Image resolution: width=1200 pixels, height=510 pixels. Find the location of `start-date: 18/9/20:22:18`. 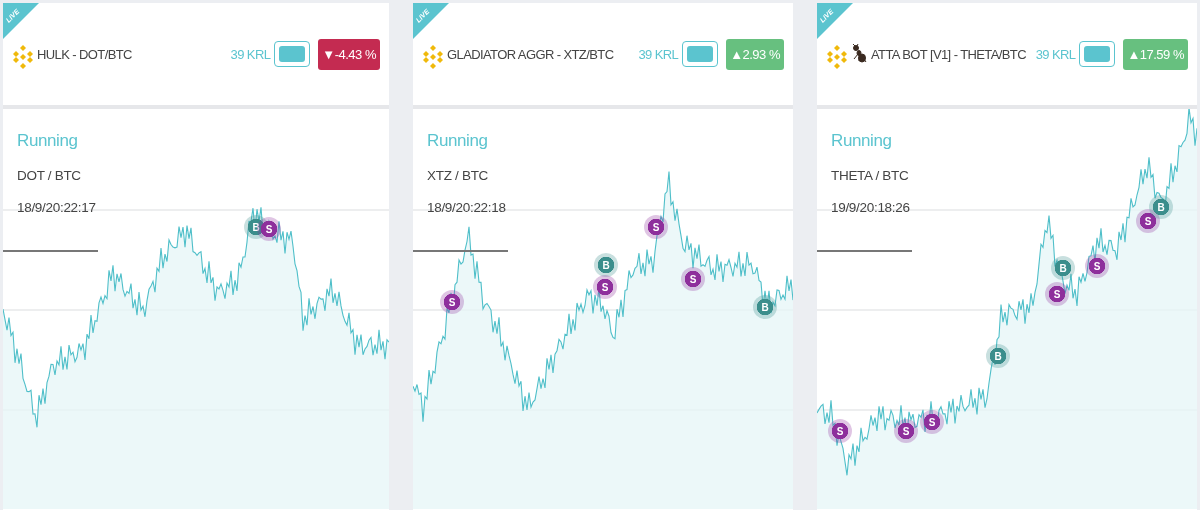

start-date: 18/9/20:22:18 is located at coordinates (466, 207).